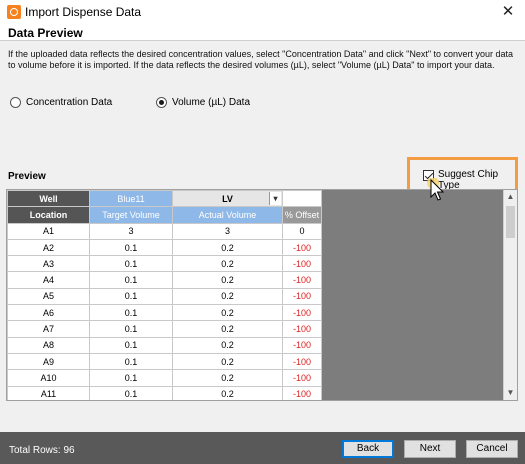 This screenshot has height=464, width=525. I want to click on table-row: A4 0.1 0.2 -100, so click(164, 280).